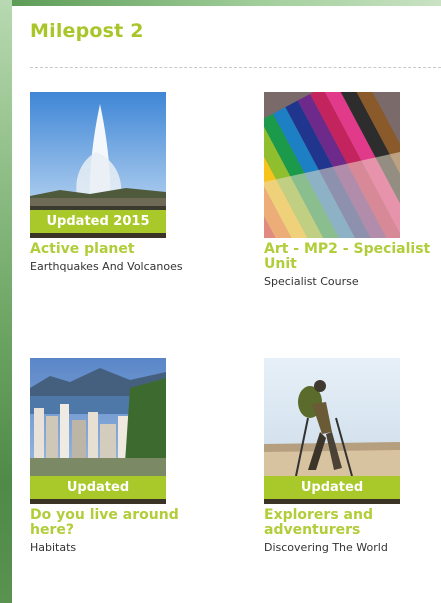 This screenshot has width=441, height=603. Describe the element at coordinates (311, 281) in the screenshot. I see `course-subtitle: Specialist Course` at that location.